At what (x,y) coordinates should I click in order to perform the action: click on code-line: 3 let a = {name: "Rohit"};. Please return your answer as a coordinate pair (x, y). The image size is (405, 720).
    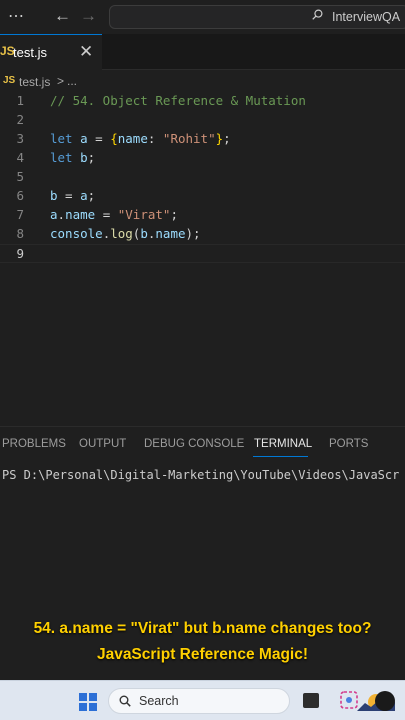
    Looking at the image, I should click on (202, 139).